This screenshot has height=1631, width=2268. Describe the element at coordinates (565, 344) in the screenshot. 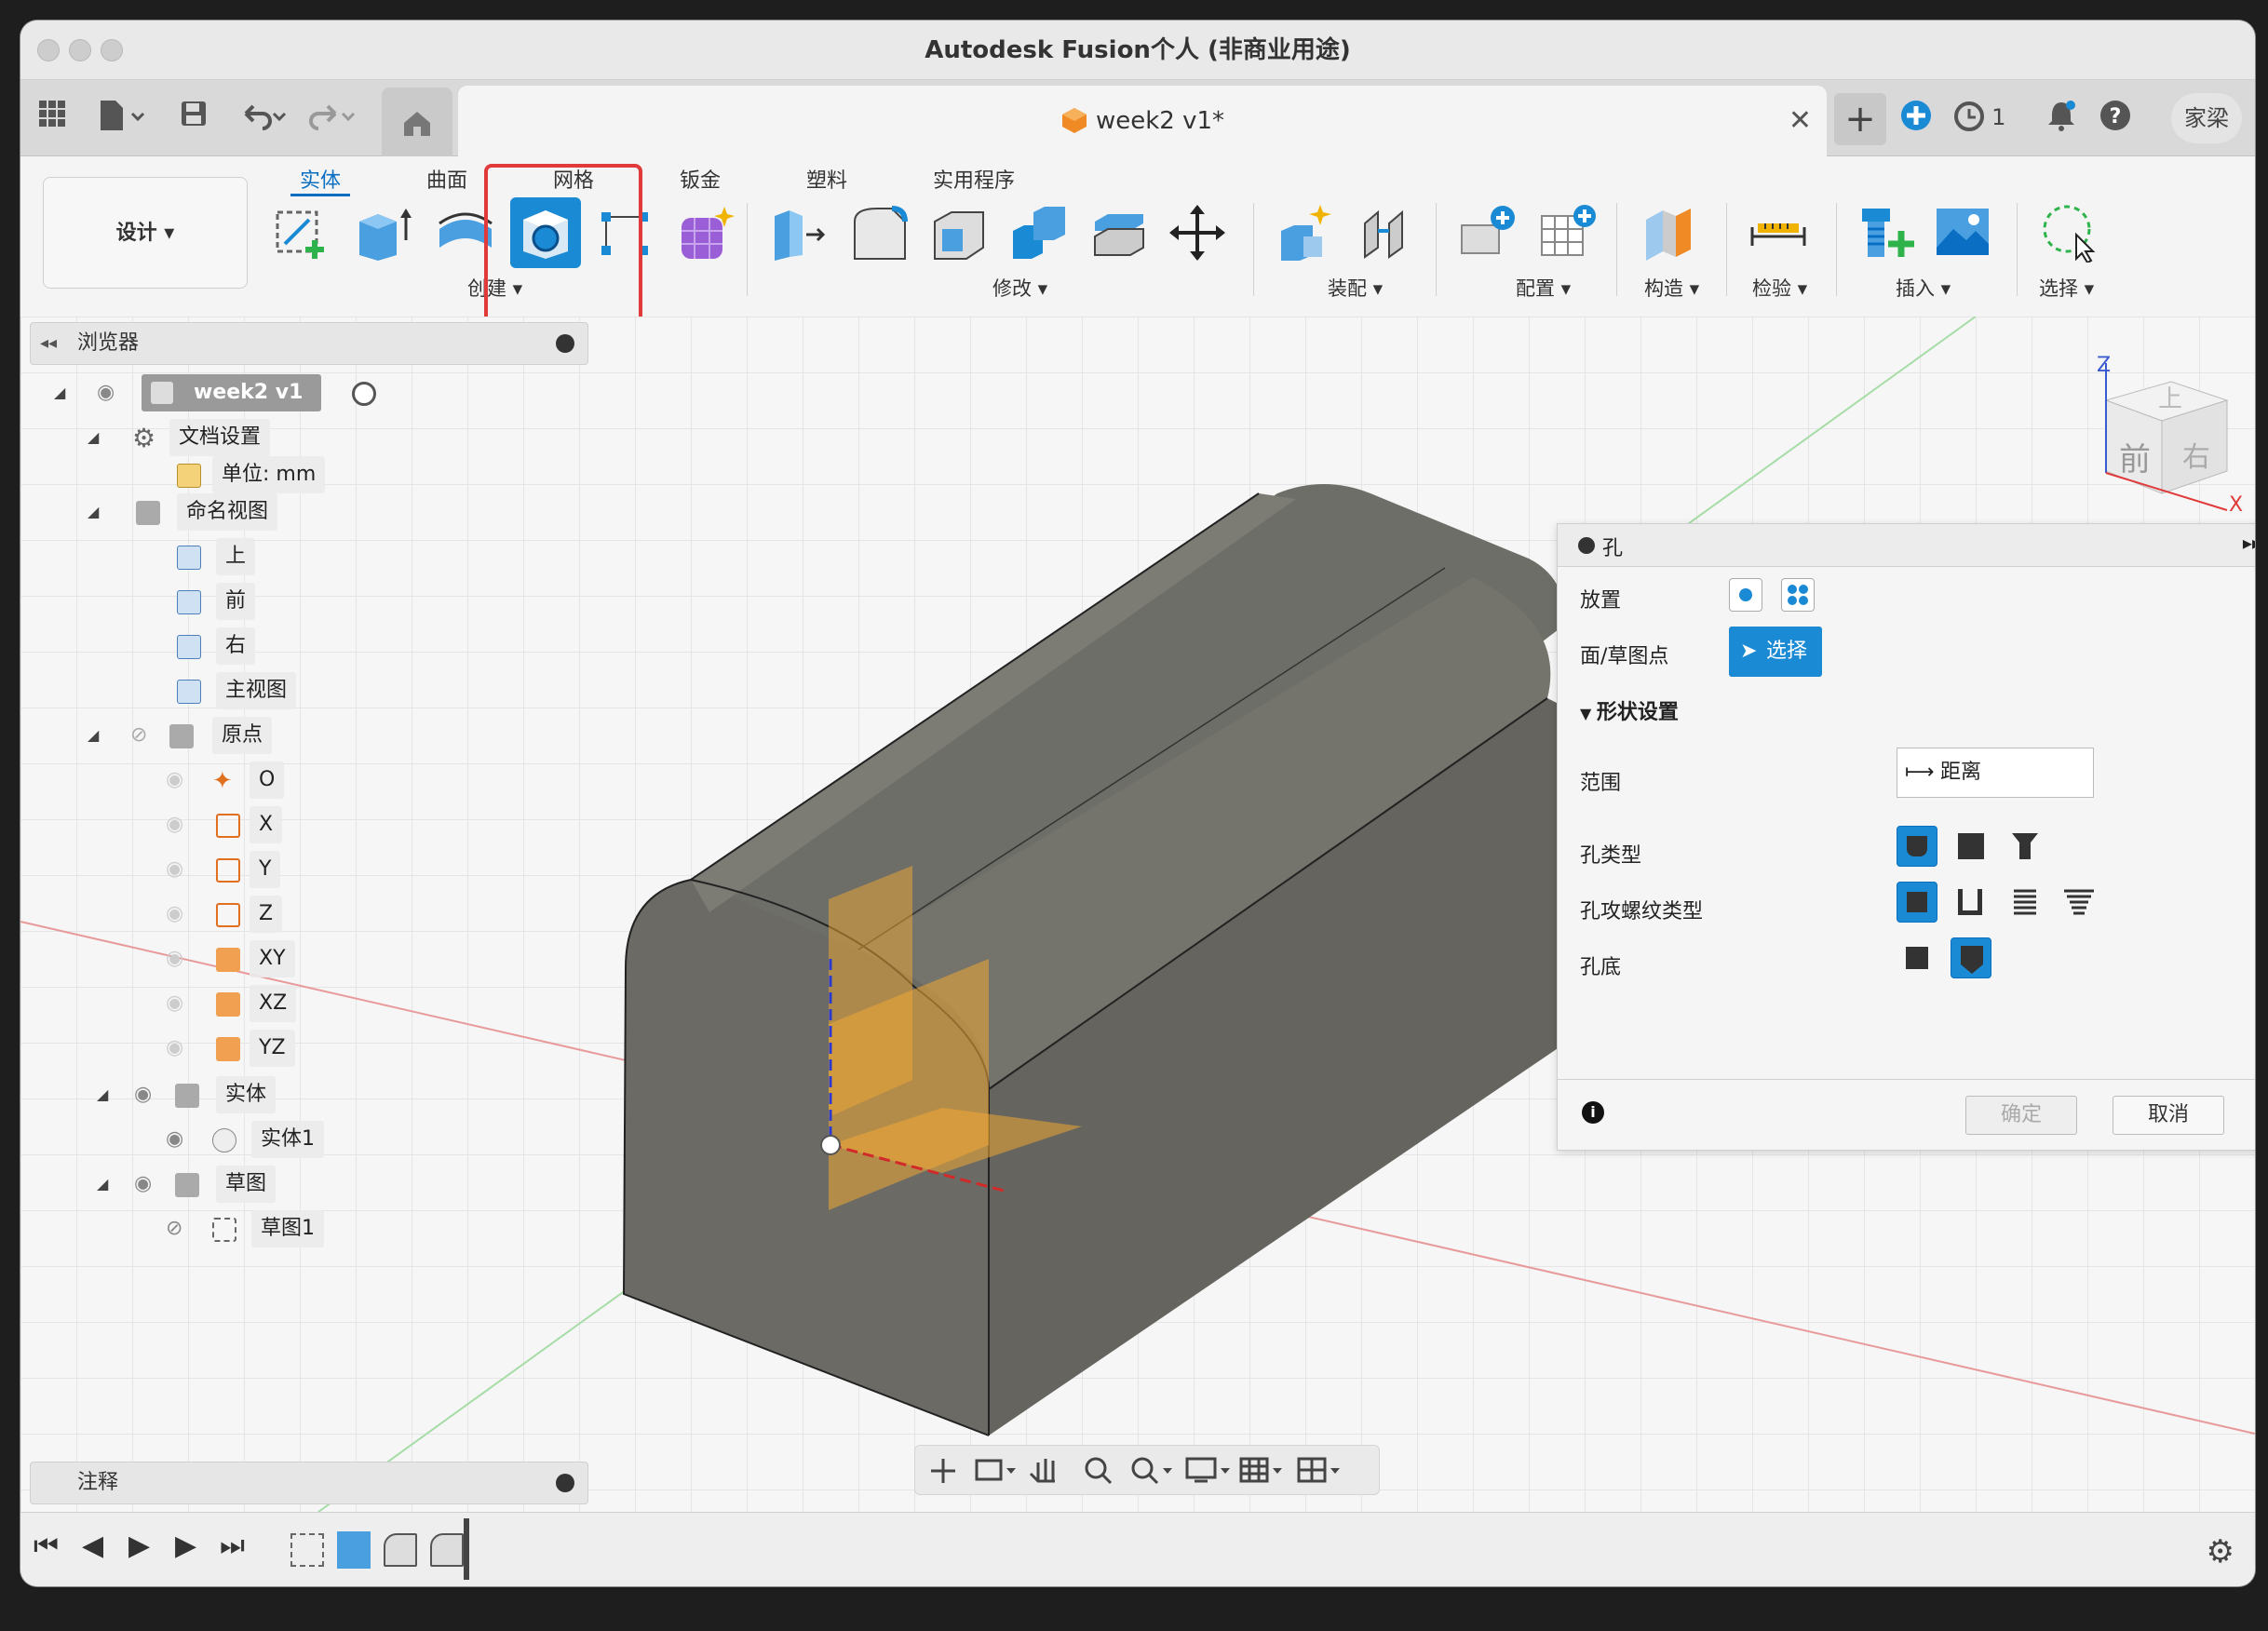

I see `panel-pin-icon` at that location.